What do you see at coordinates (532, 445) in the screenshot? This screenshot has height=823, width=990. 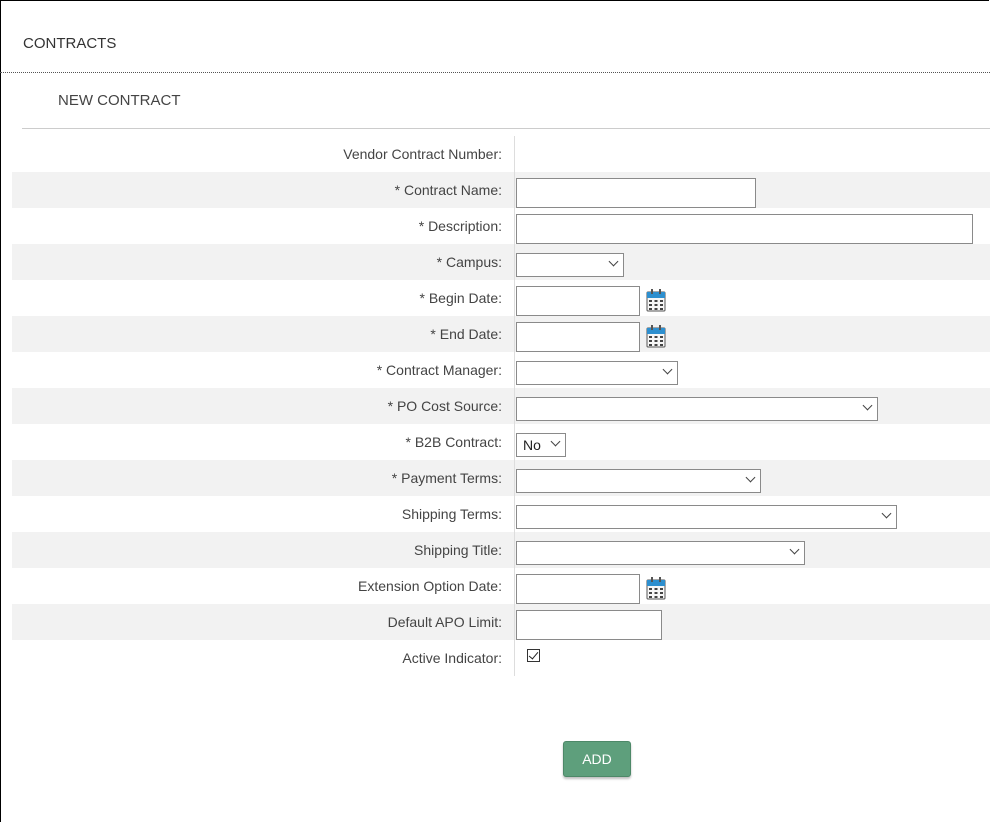 I see `b2b-contract-select-value: No` at bounding box center [532, 445].